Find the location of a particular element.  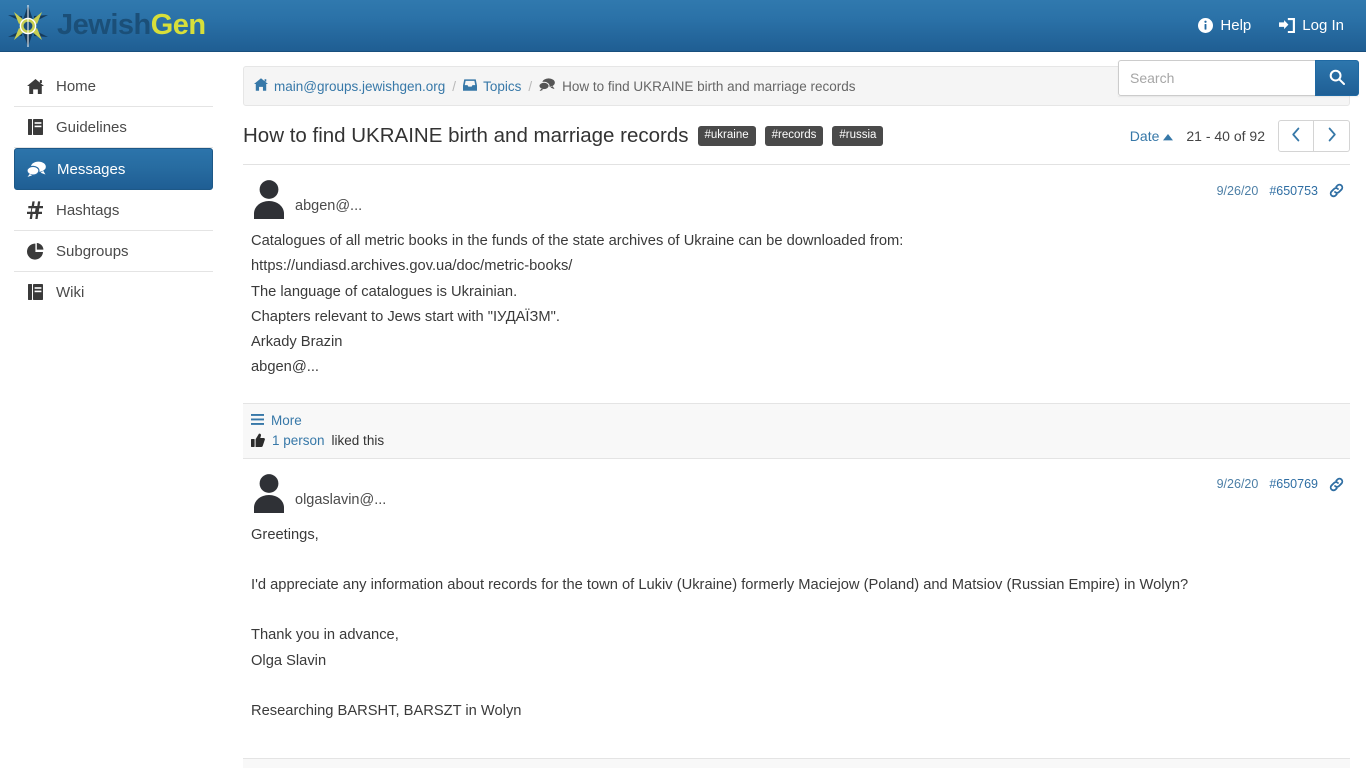

help-link: Help is located at coordinates (1224, 25).